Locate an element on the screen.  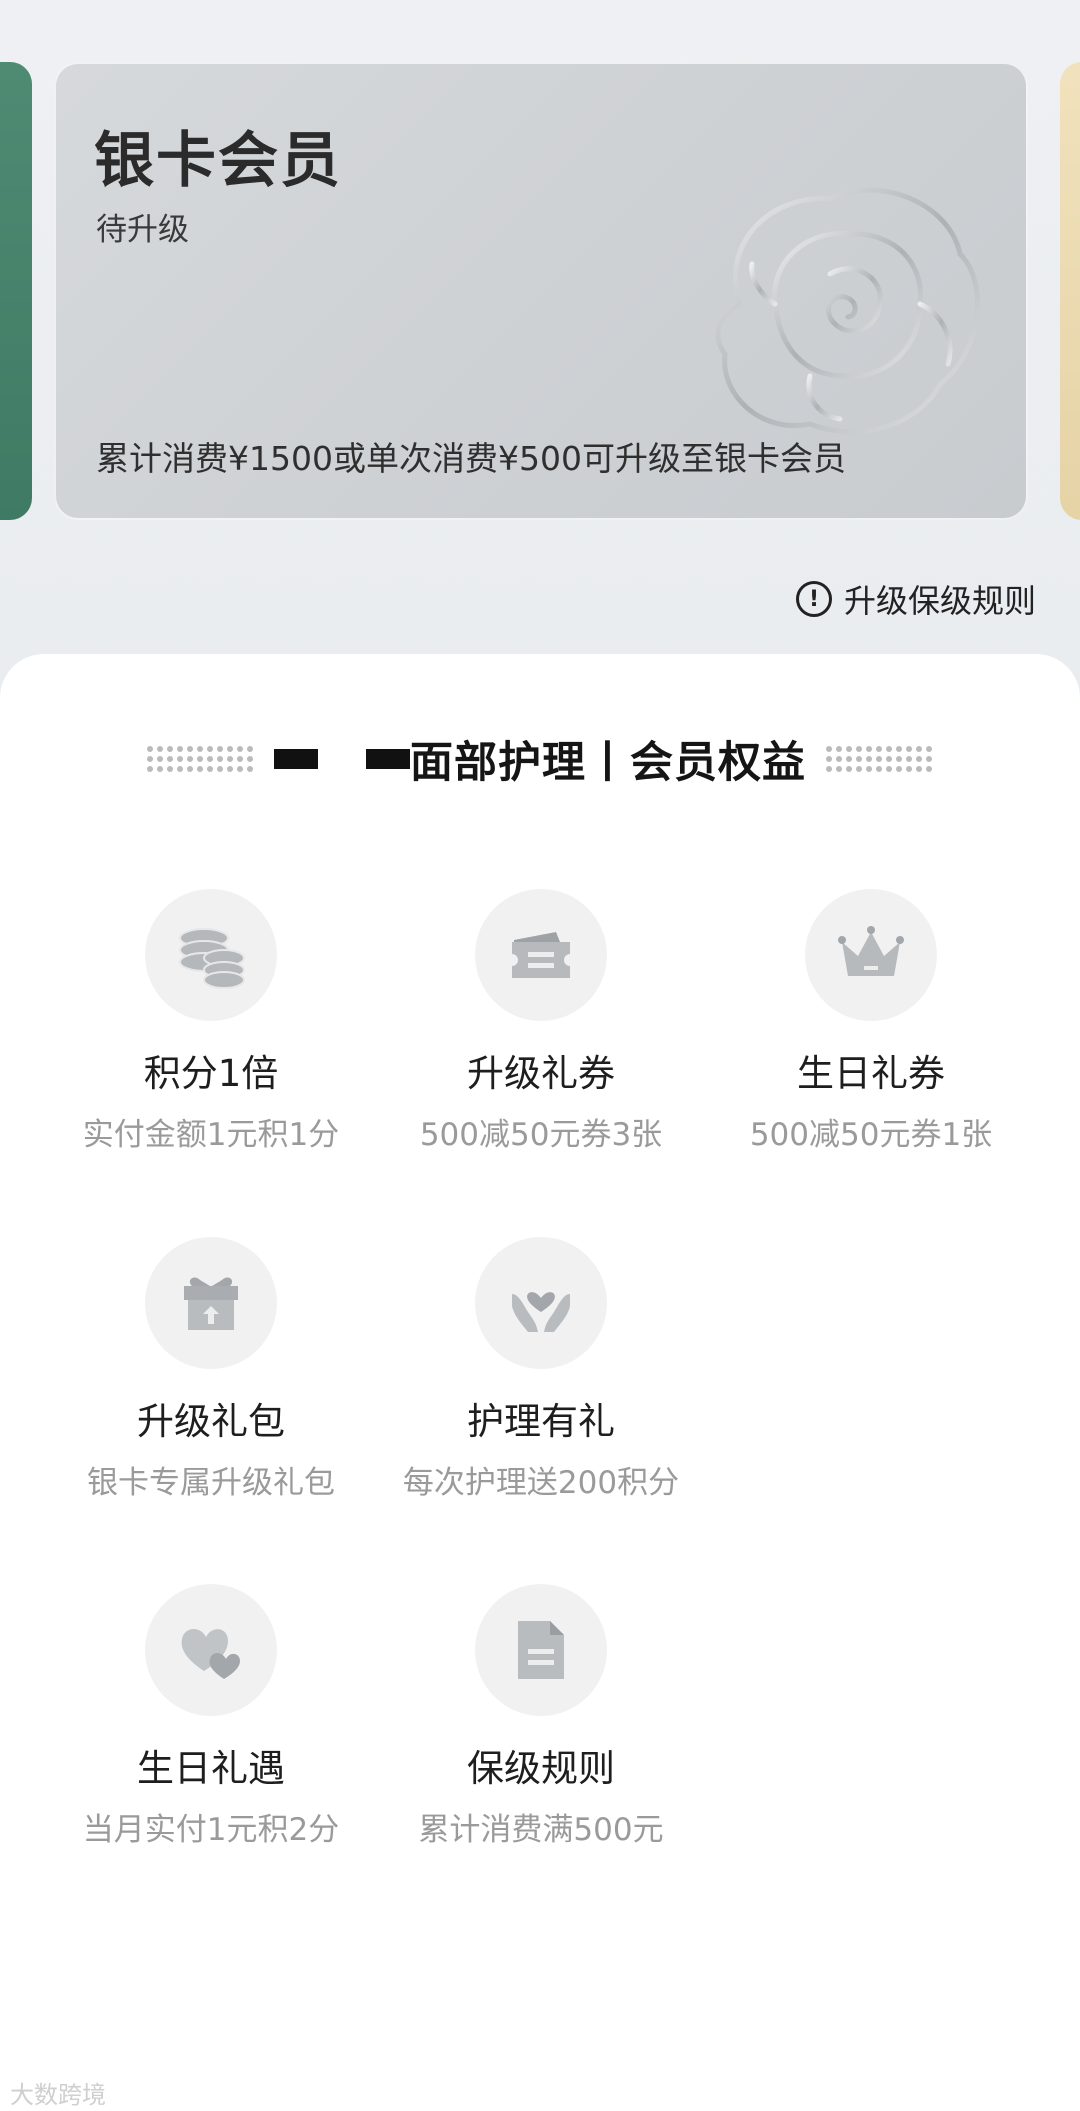
upgrade-condition-text: 累计消费¥1500或单次消费¥500可升级至银卡会员 is located at coordinates (471, 458).